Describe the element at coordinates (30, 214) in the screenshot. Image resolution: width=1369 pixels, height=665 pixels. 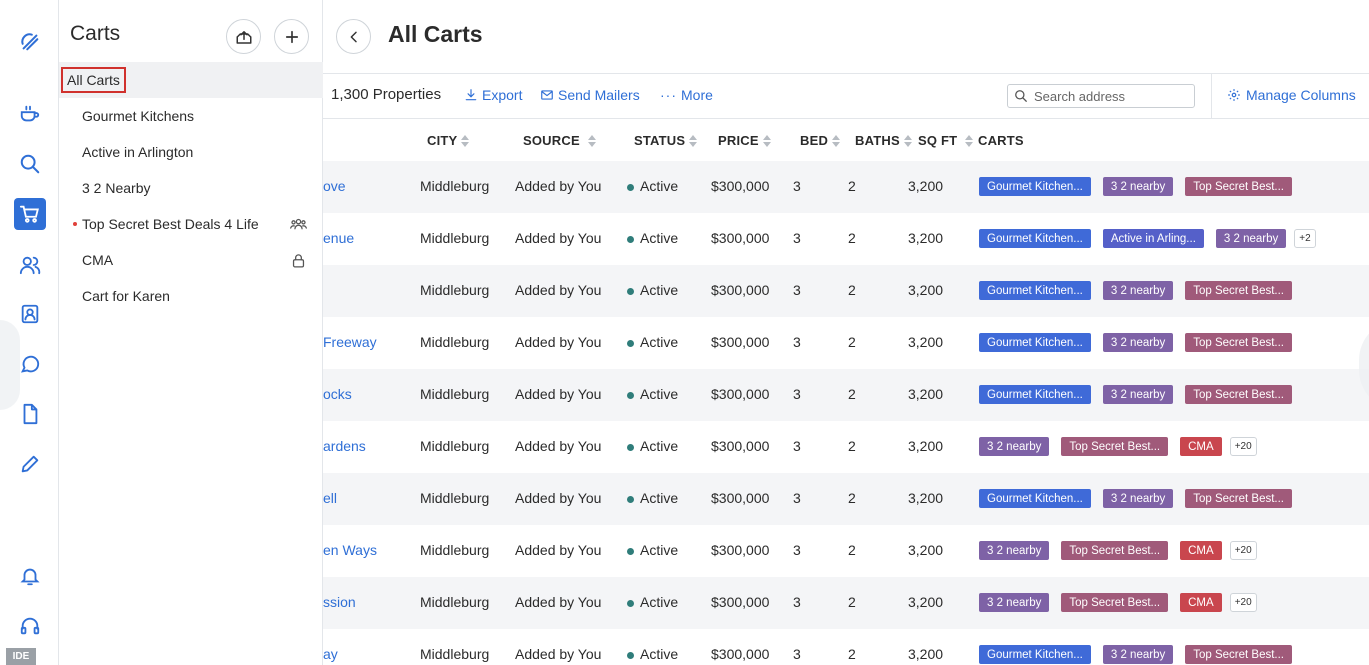
I see `cart-icon` at that location.